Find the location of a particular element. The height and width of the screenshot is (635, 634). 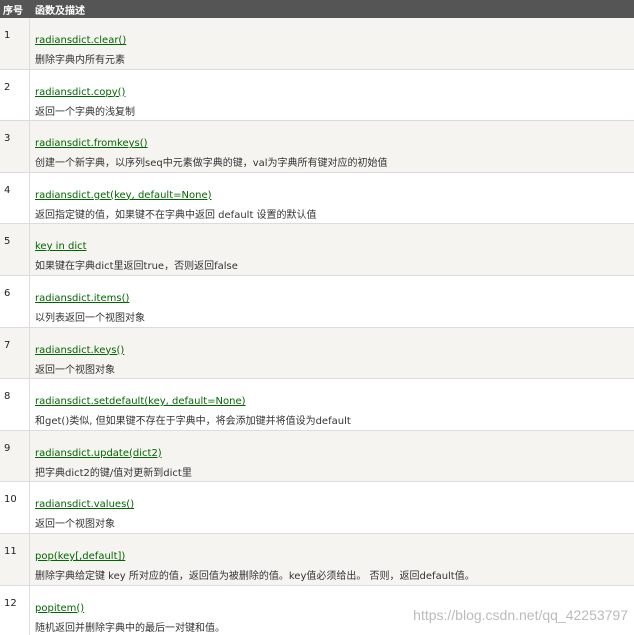

column-header-number: 序号 is located at coordinates (13, 11).